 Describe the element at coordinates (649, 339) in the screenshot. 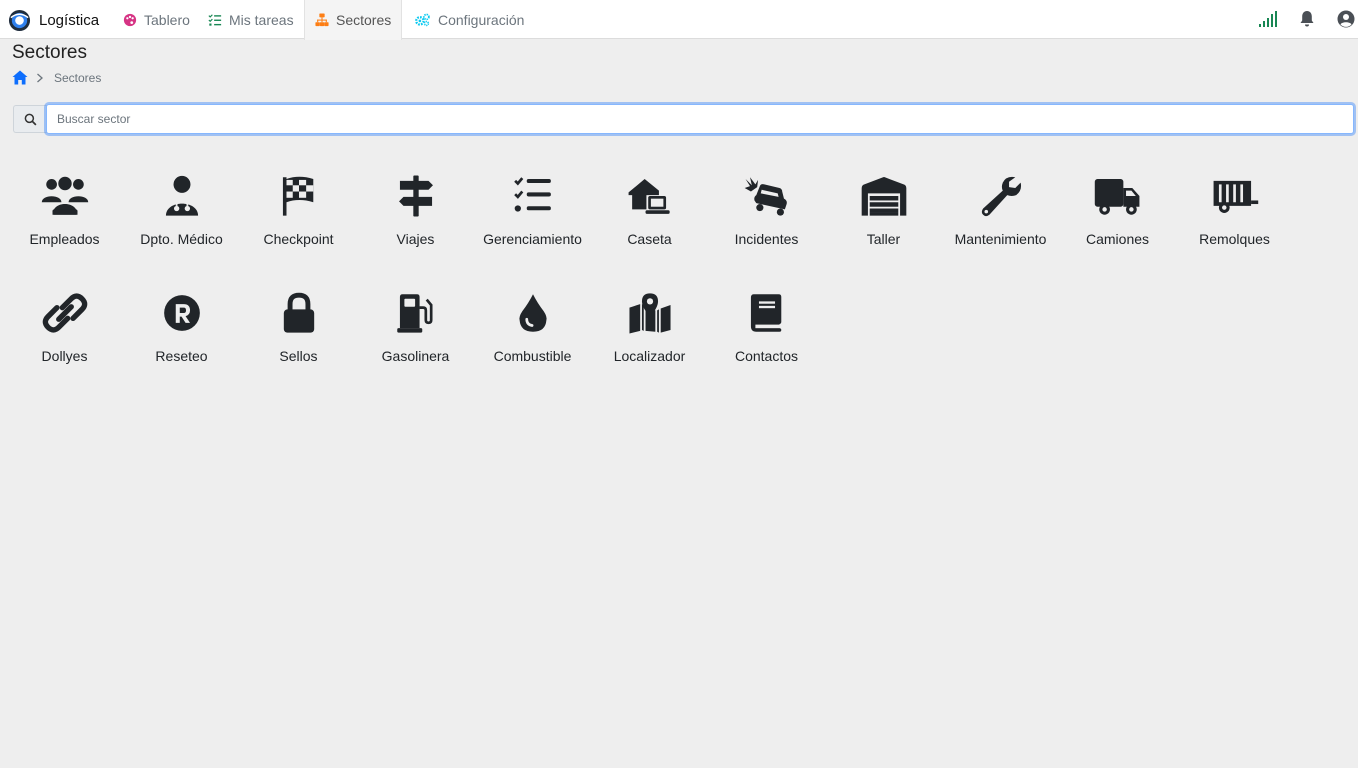

I see `sector-localizador: Localizador` at that location.